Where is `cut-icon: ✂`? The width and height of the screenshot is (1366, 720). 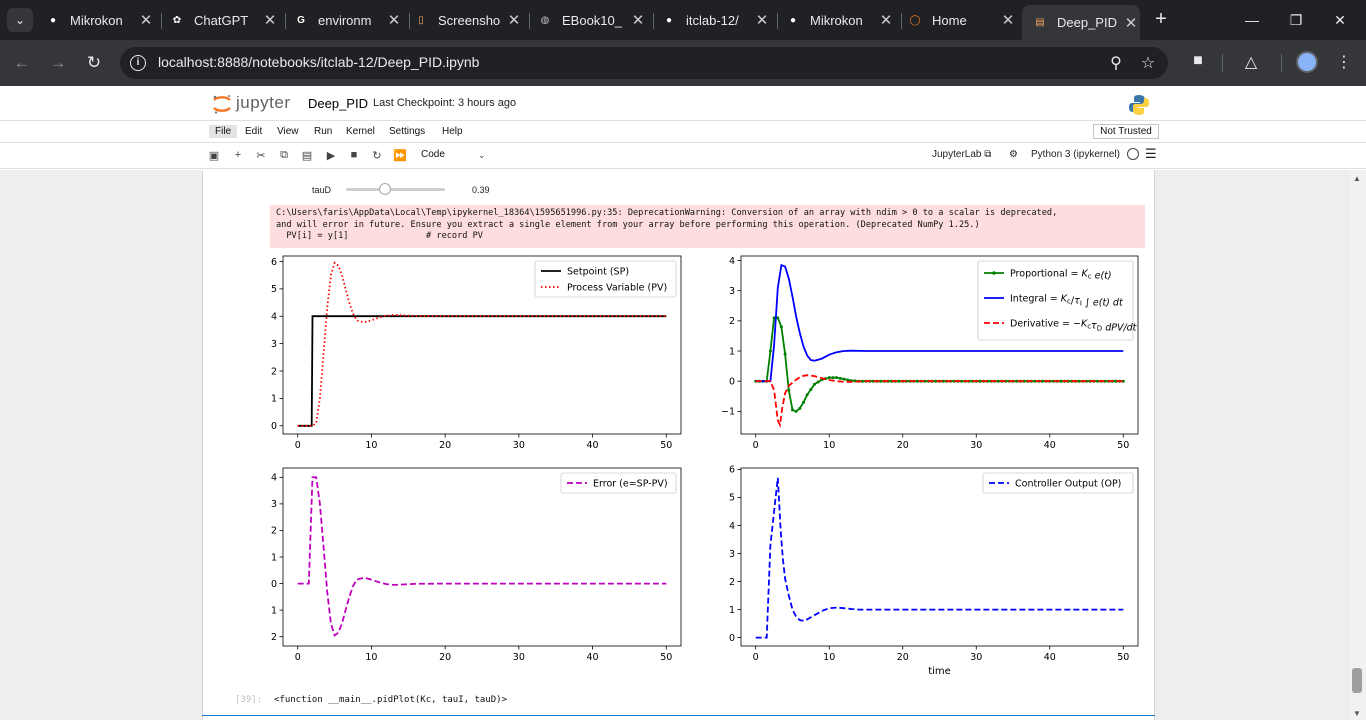
cut-icon: ✂ is located at coordinates (261, 155).